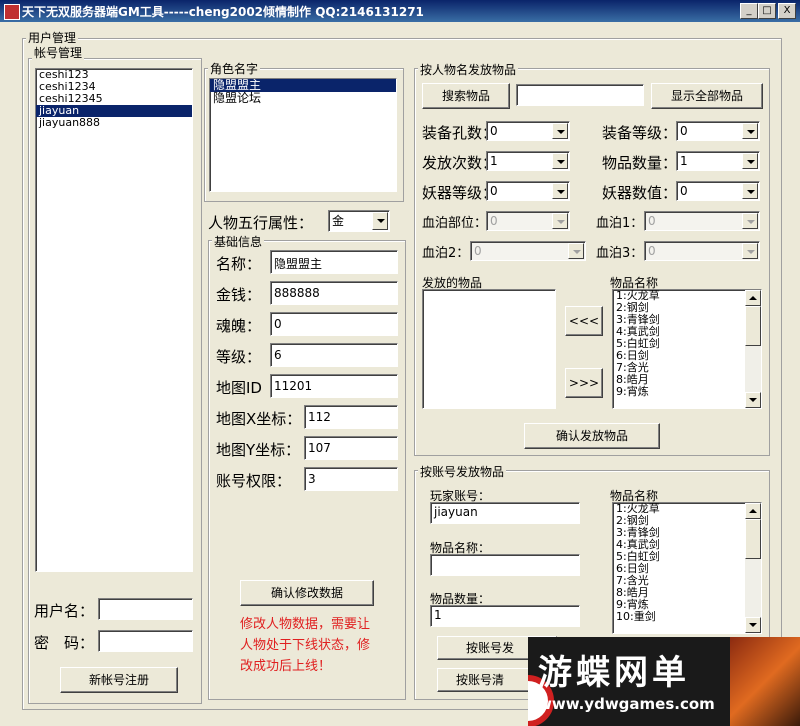 The height and width of the screenshot is (726, 800). What do you see at coordinates (278, 324) in the screenshot?
I see `field-value: 0` at bounding box center [278, 324].